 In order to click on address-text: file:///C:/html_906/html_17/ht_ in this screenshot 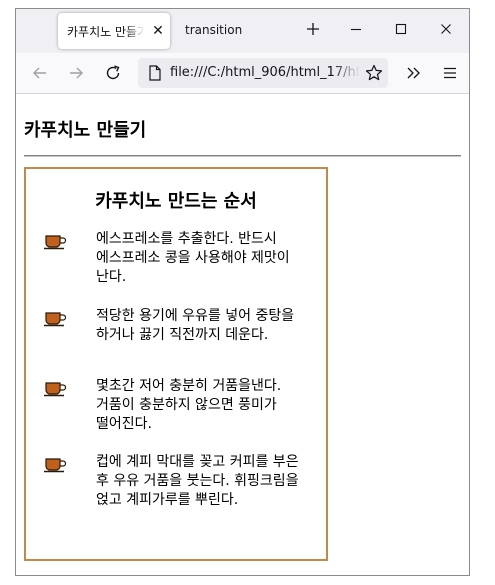, I will do `click(265, 72)`.